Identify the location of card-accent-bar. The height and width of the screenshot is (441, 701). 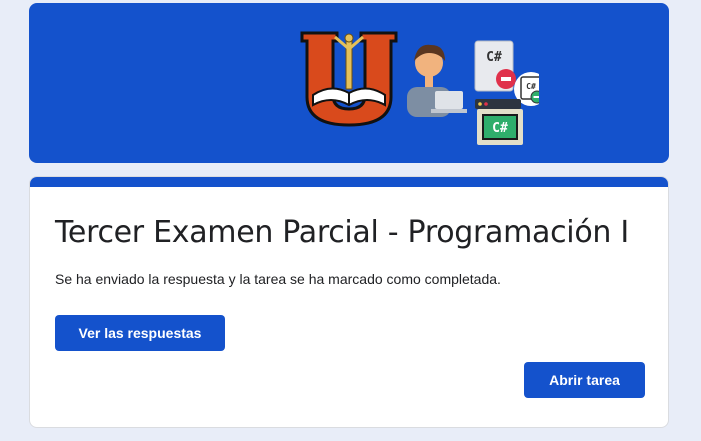
(349, 182).